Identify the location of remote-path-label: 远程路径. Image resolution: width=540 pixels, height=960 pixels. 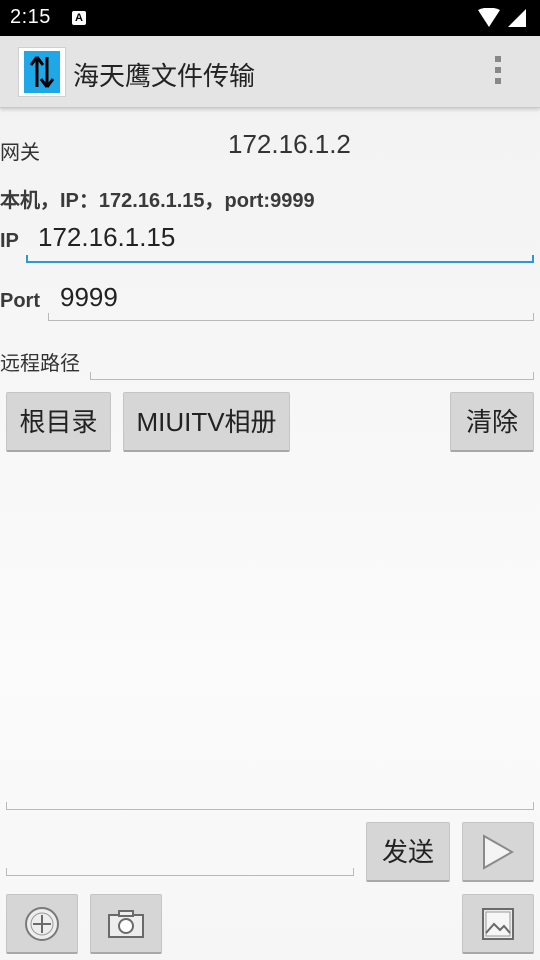
(40, 364).